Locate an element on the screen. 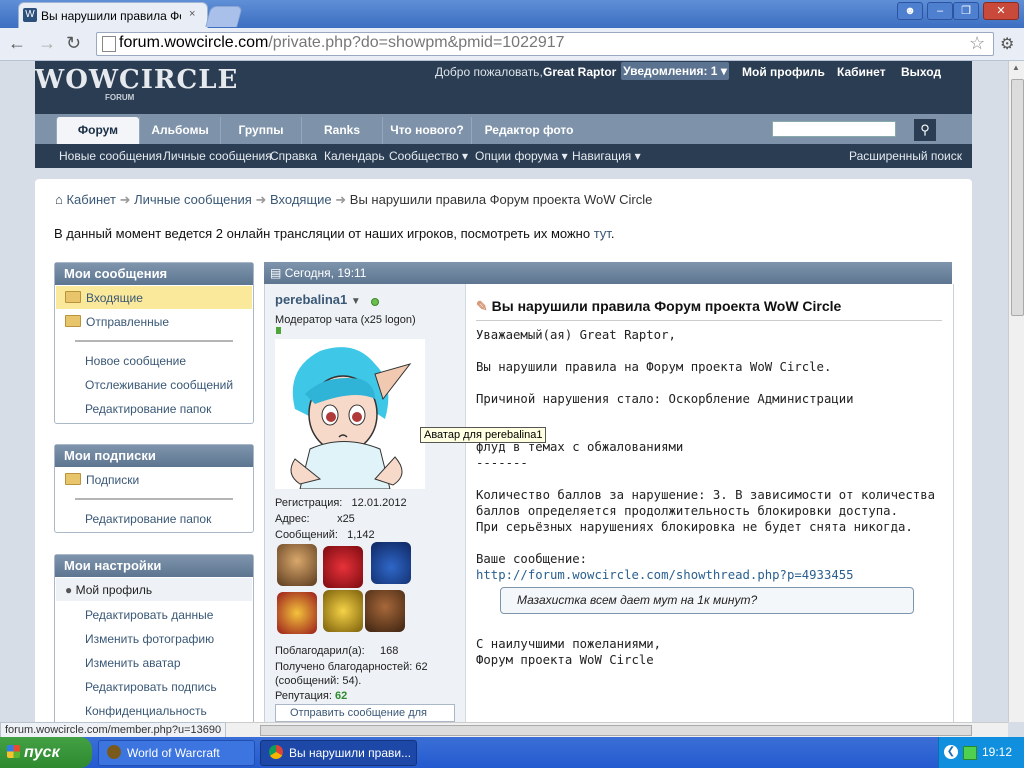  stream-link: тут is located at coordinates (602, 233).